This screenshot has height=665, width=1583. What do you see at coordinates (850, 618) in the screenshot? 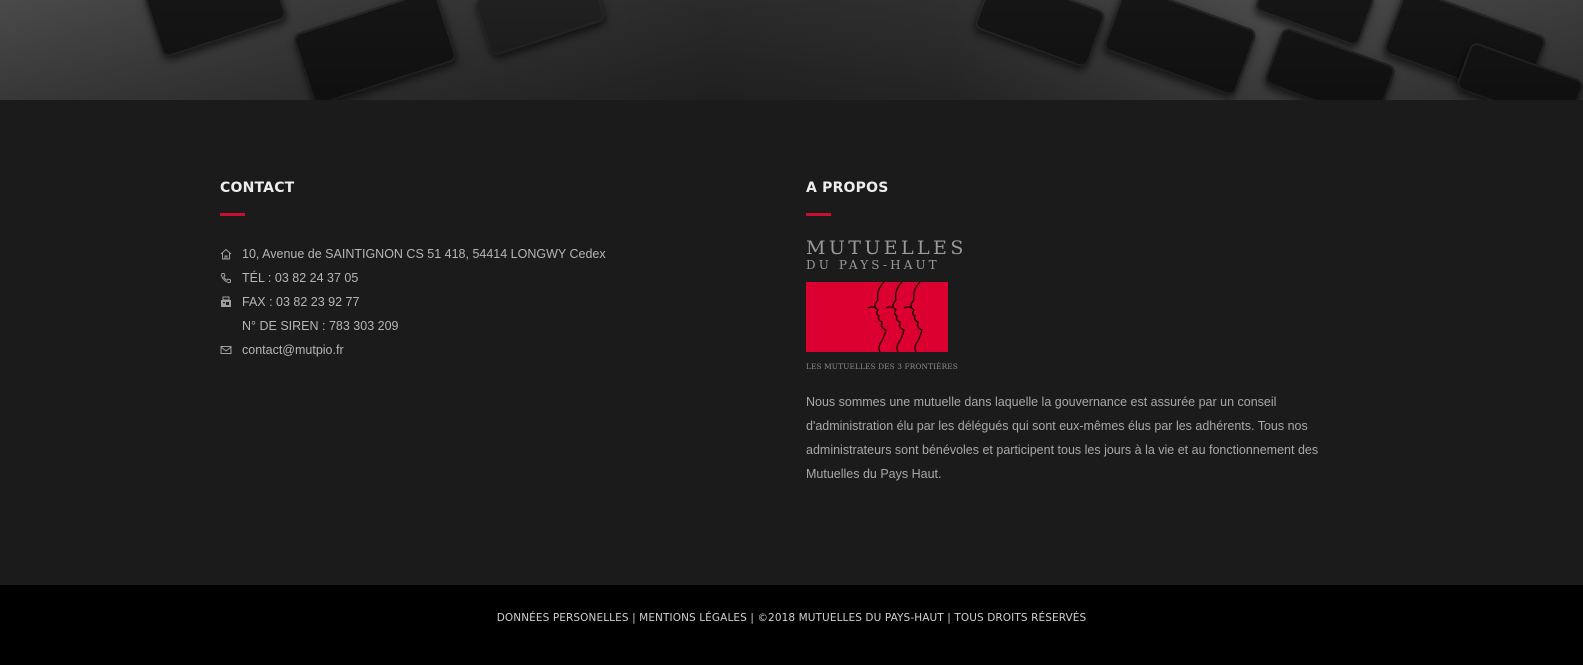
I see `copyright-text: ©2018 MUTUELLES DU PAYS-HAUT` at bounding box center [850, 618].